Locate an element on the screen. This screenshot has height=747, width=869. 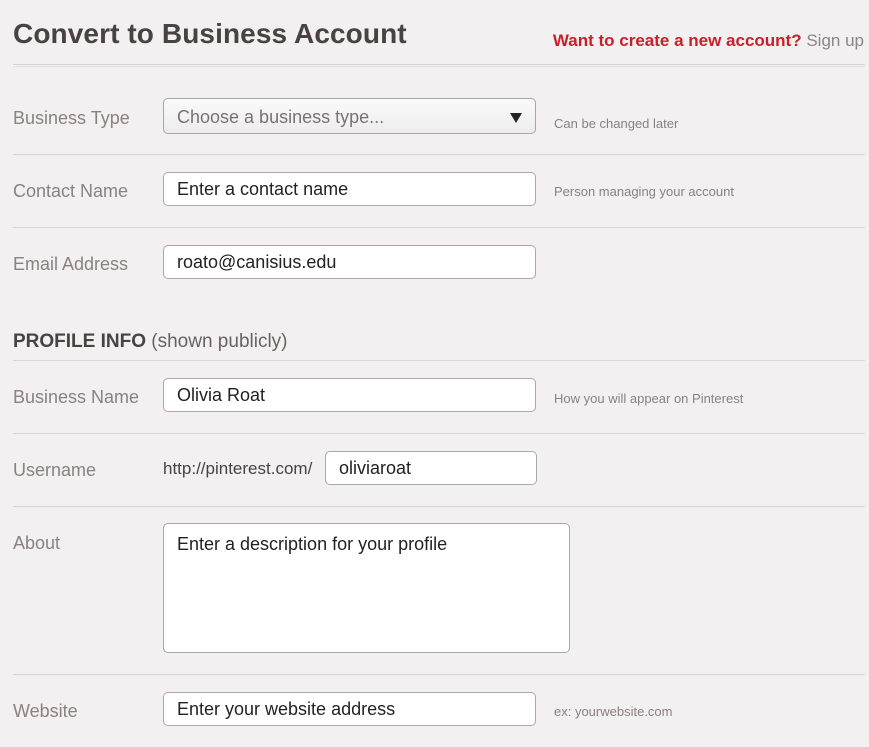
email-label: Email Address is located at coordinates (71, 264).